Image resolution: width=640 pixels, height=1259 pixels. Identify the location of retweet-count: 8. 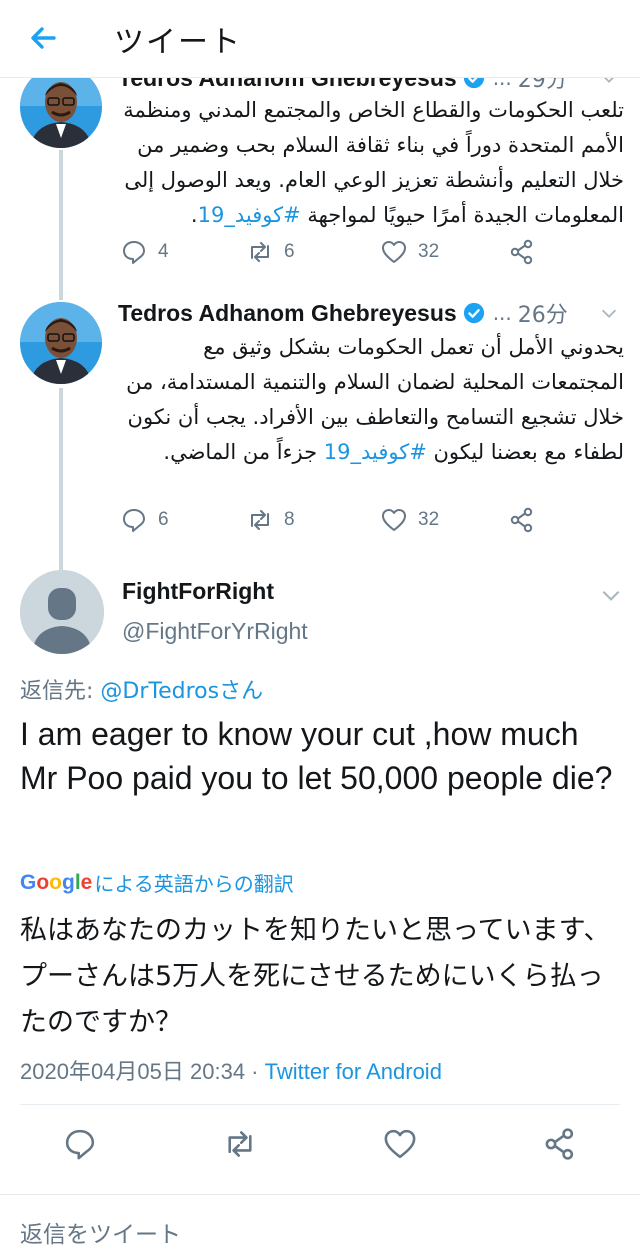
(289, 519).